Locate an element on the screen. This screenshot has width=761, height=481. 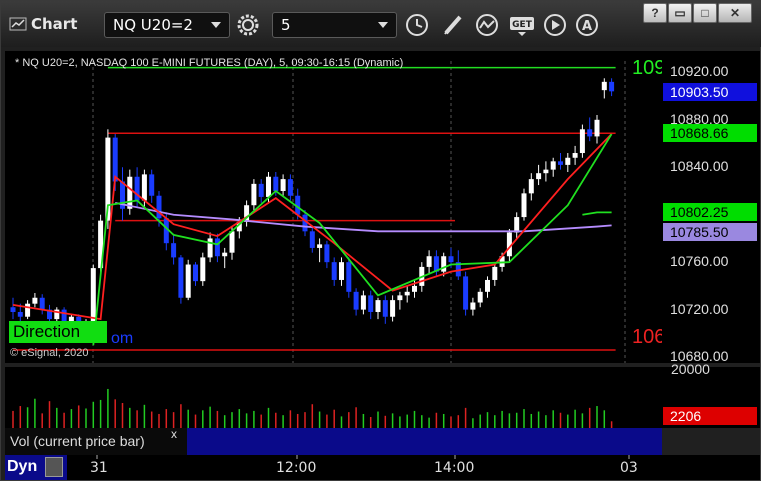
get-button: GET is located at coordinates (523, 25).